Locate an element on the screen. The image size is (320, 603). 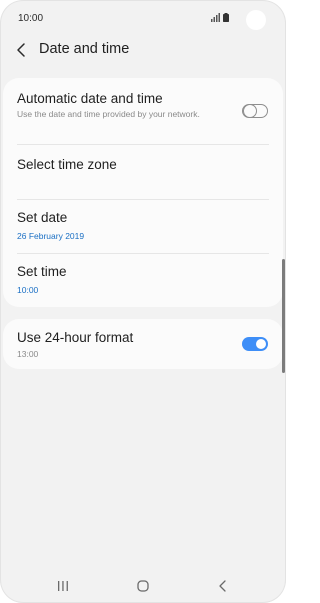
front-camera-cutout is located at coordinates (256, 20).